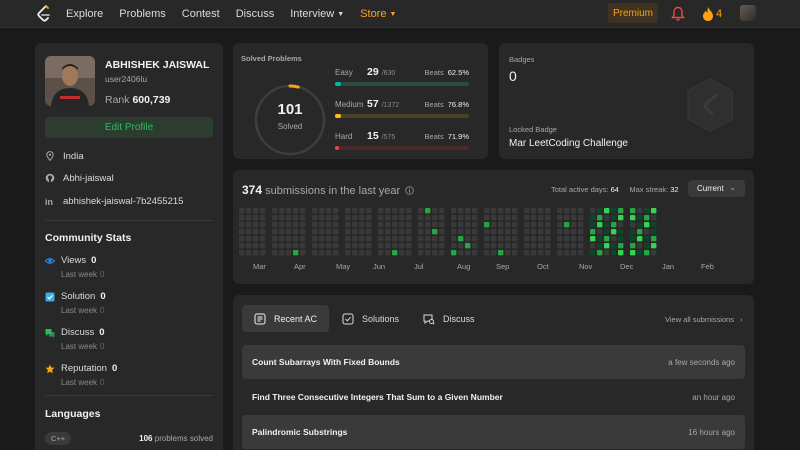 This screenshot has height=450, width=800. I want to click on nav-discuss: Discuss, so click(255, 14).